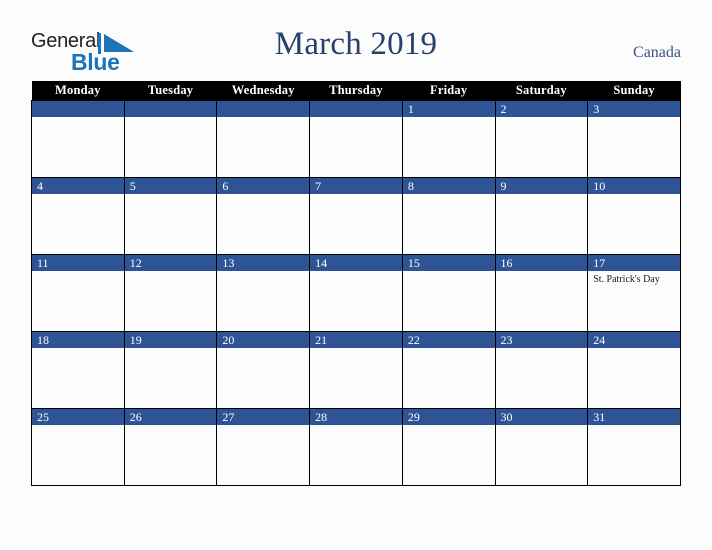 Image resolution: width=712 pixels, height=550 pixels. Describe the element at coordinates (448, 186) in the screenshot. I see `day-number: 8` at that location.